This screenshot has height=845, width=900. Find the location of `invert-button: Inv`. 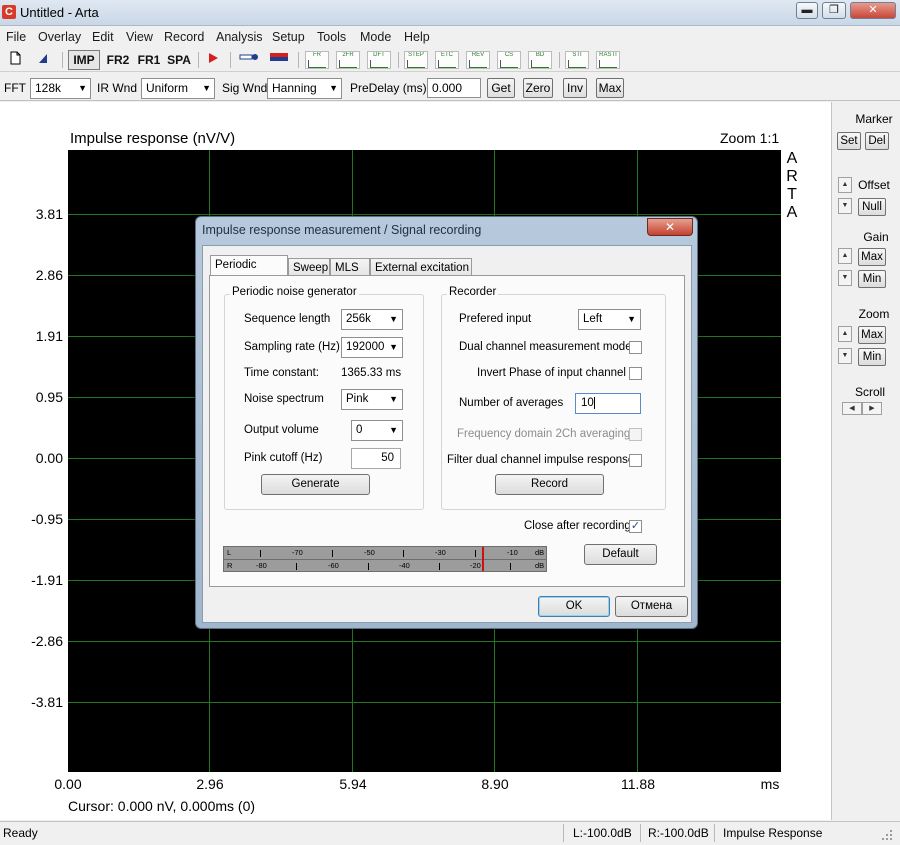

invert-button: Inv is located at coordinates (575, 88).